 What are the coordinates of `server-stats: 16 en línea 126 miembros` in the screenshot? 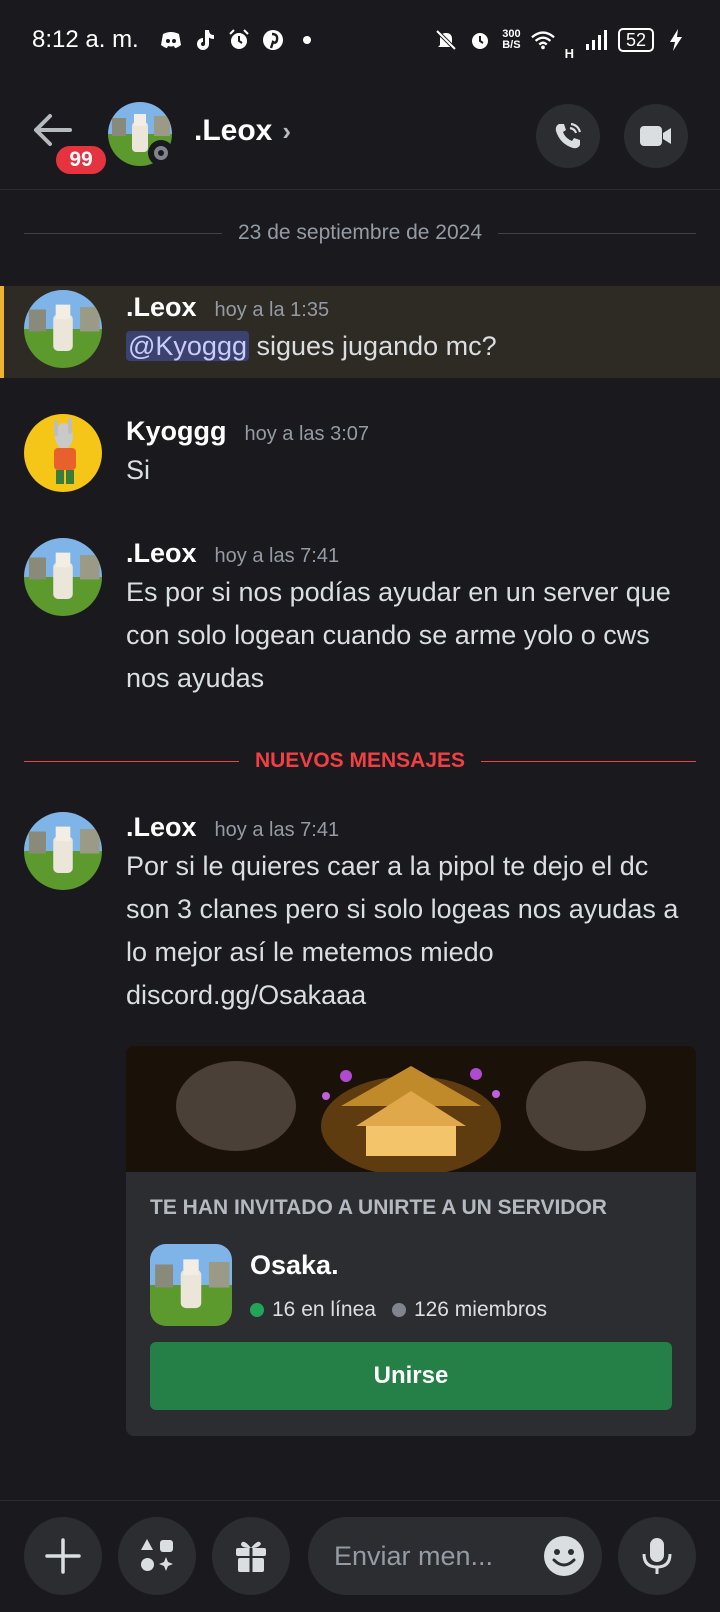 It's located at (398, 1310).